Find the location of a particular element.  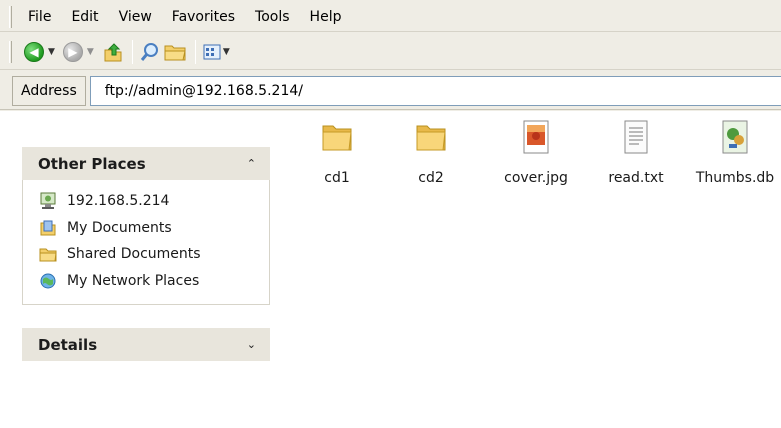

search-icon is located at coordinates (149, 51).